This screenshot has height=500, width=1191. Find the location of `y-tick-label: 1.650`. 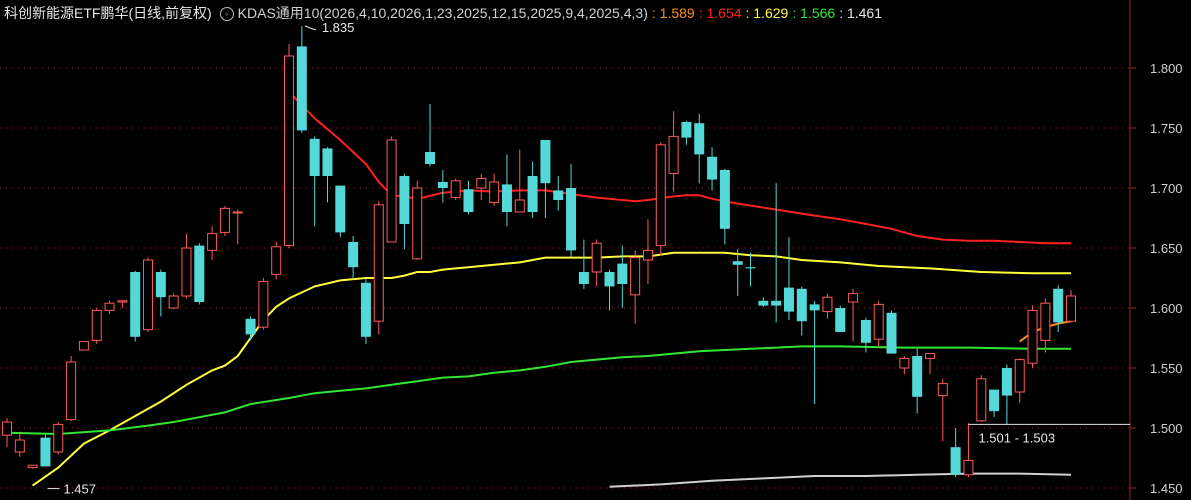

y-tick-label: 1.650 is located at coordinates (1166, 248).